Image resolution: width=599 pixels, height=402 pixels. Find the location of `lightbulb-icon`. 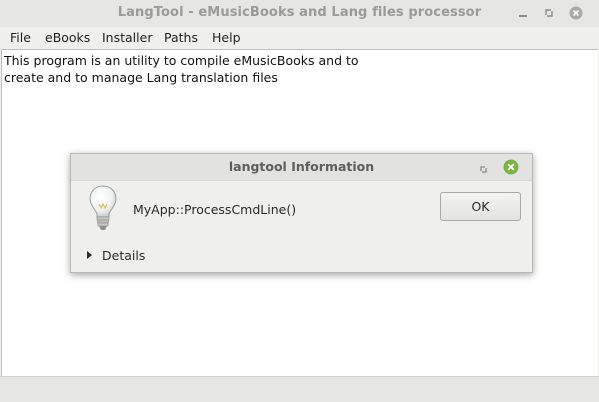

lightbulb-icon is located at coordinates (103, 209).